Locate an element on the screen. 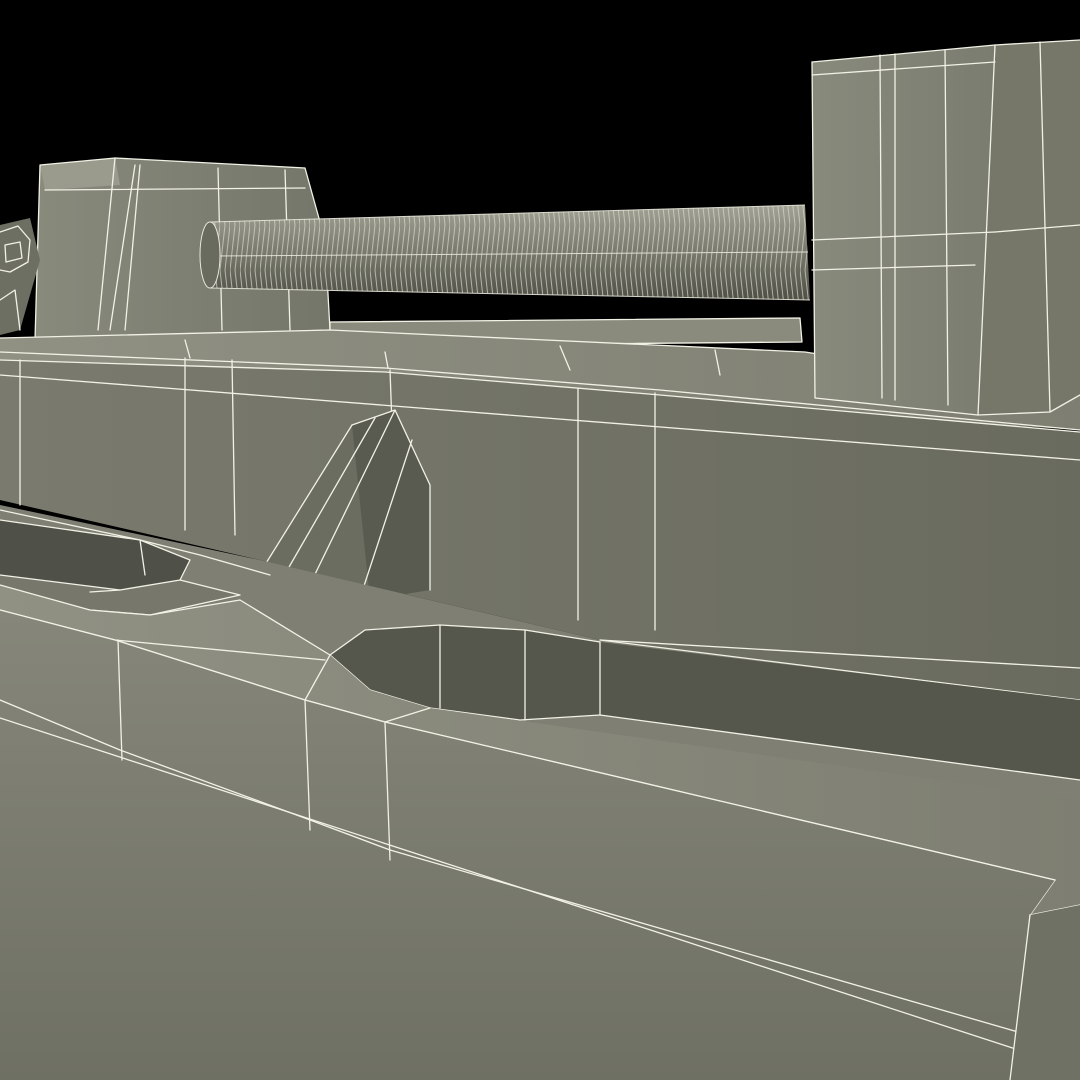 The image size is (1080, 1080). movable-jaw is located at coordinates (945, 227).